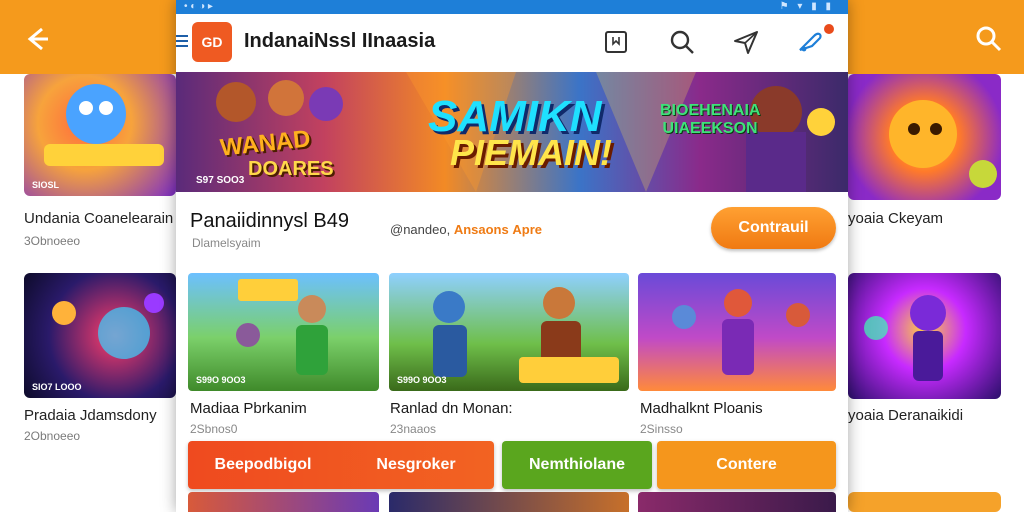 This screenshot has width=1024, height=512. What do you see at coordinates (57, 387) in the screenshot?
I see `card-image-tag: SIO7 LOOO` at bounding box center [57, 387].